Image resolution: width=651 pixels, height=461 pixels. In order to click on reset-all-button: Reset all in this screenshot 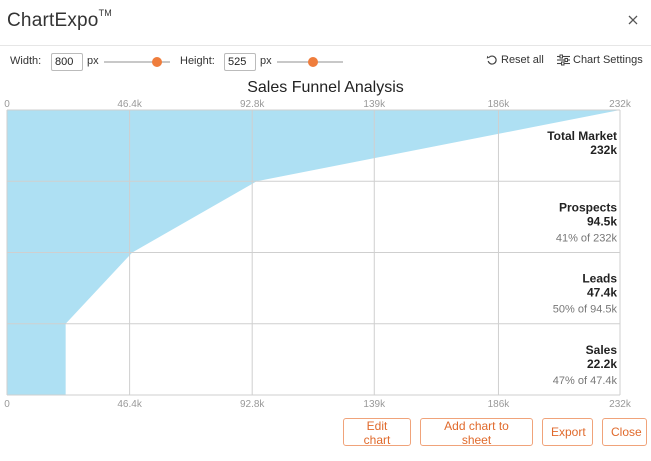, I will do `click(515, 60)`.